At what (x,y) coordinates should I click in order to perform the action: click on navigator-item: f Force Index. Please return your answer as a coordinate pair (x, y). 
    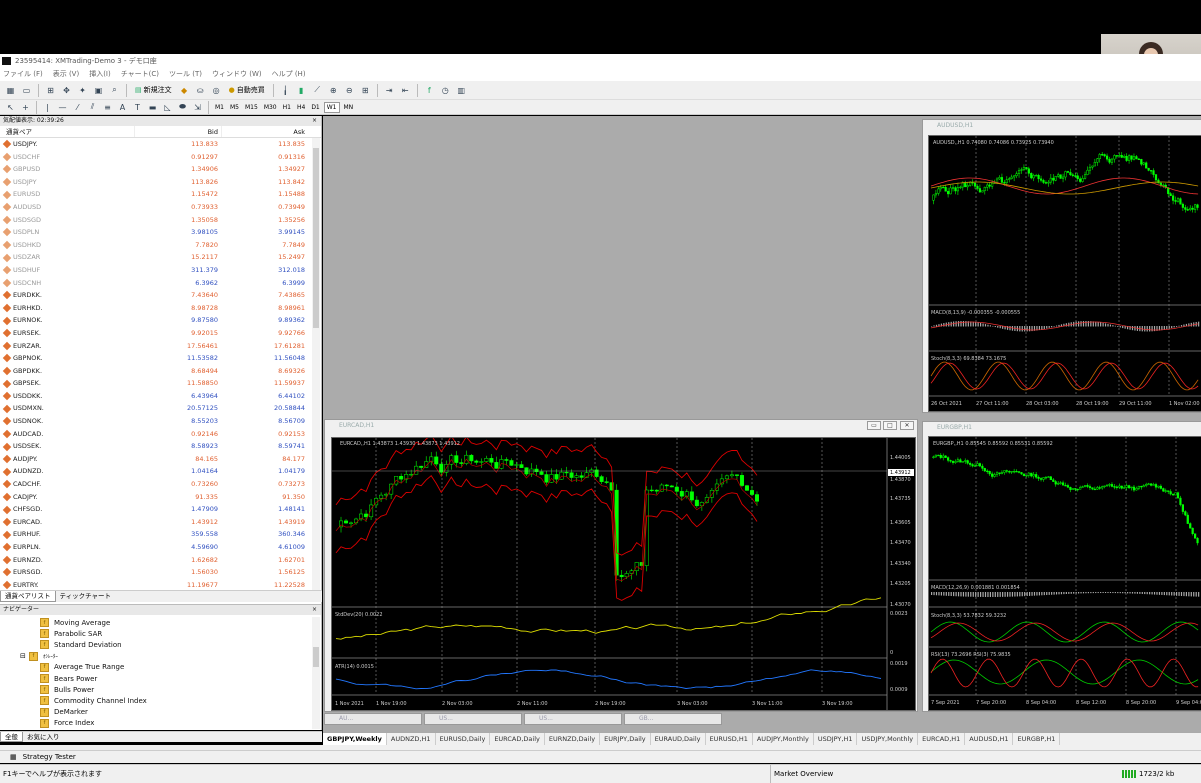
    Looking at the image, I should click on (160, 723).